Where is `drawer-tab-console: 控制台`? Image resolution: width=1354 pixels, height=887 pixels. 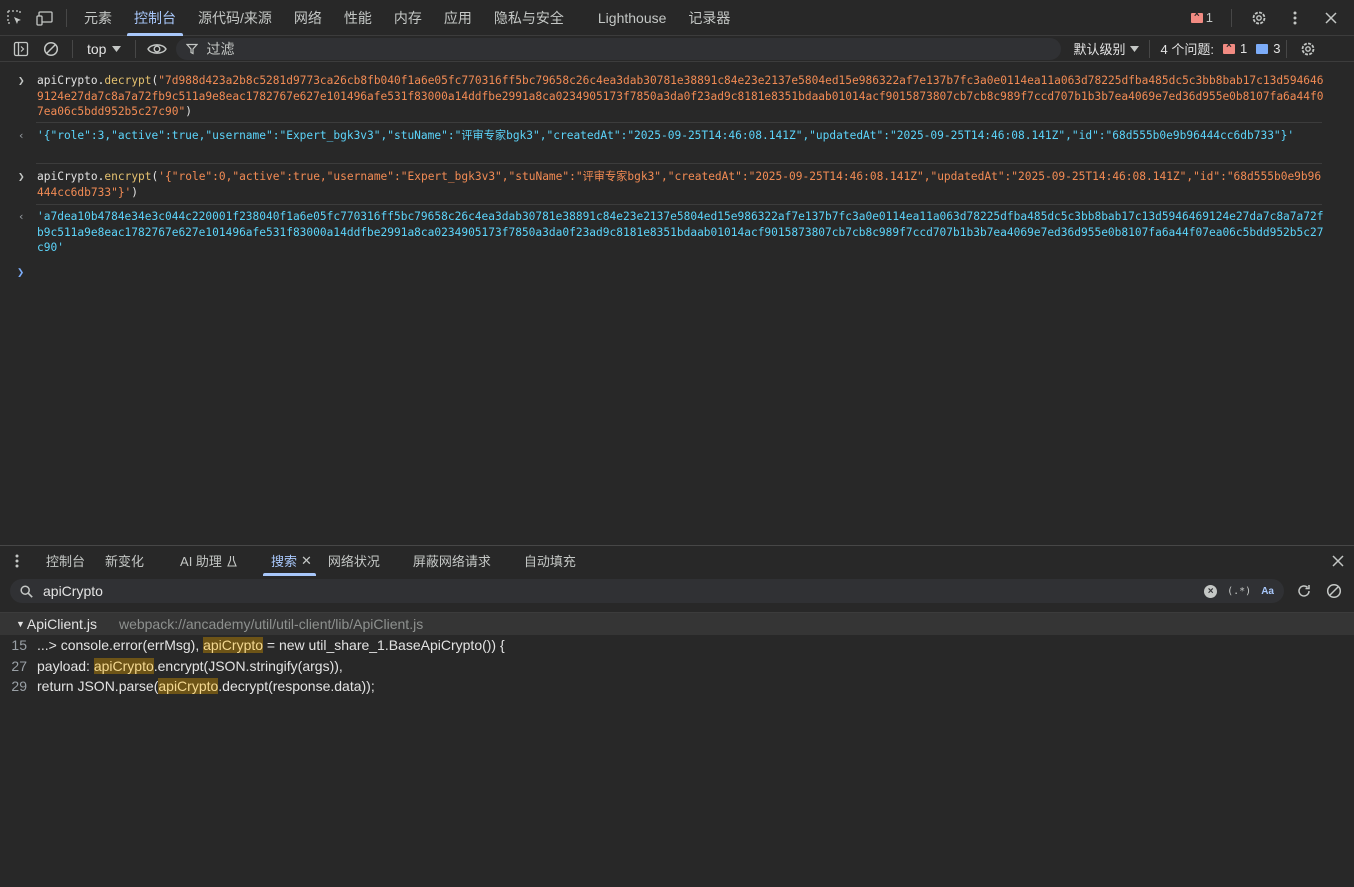 drawer-tab-console: 控制台 is located at coordinates (65, 561).